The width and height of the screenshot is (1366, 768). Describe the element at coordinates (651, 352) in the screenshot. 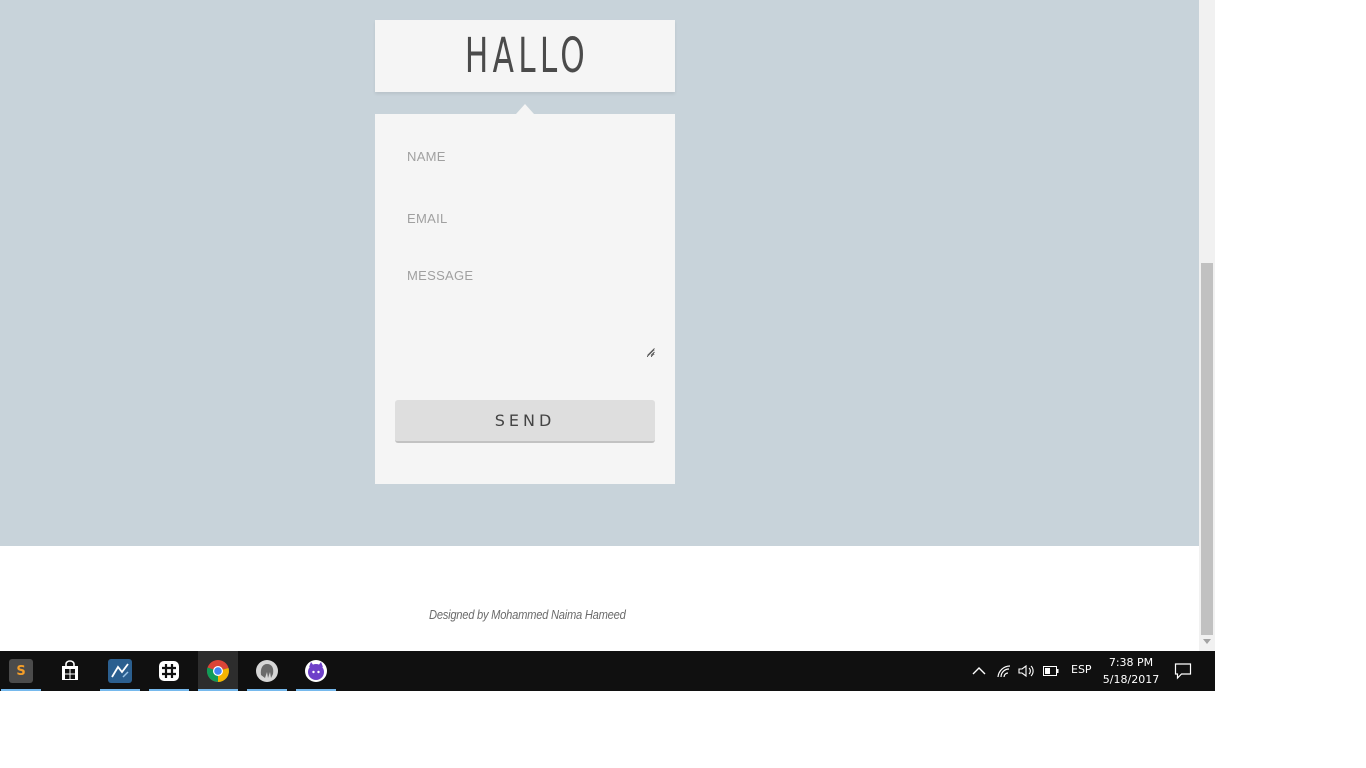

I see `resize-grip-icon` at that location.